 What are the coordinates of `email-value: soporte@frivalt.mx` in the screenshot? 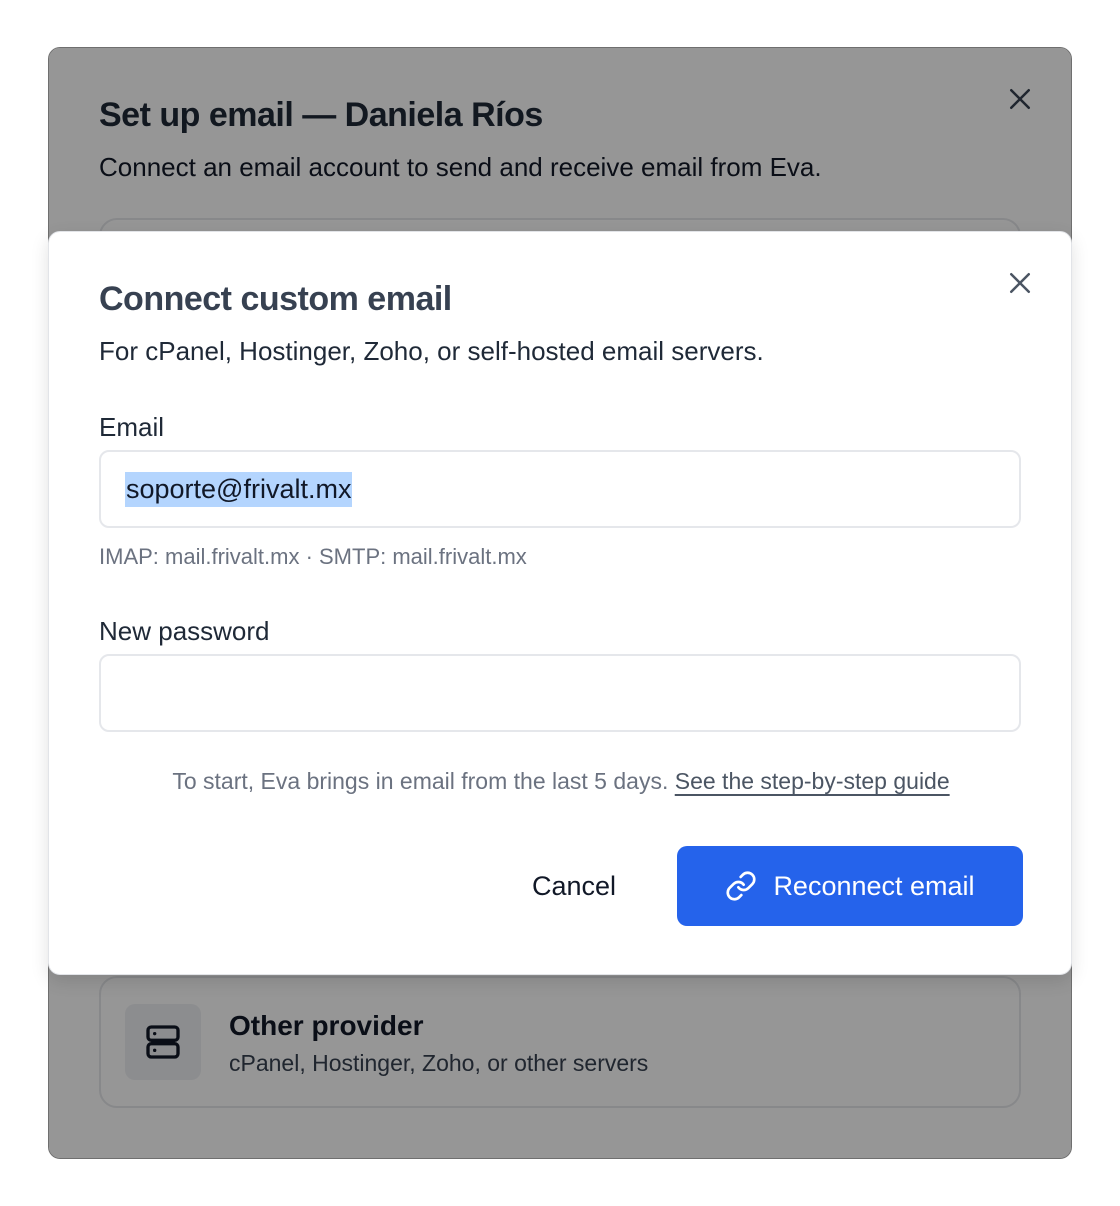 It's located at (239, 489).